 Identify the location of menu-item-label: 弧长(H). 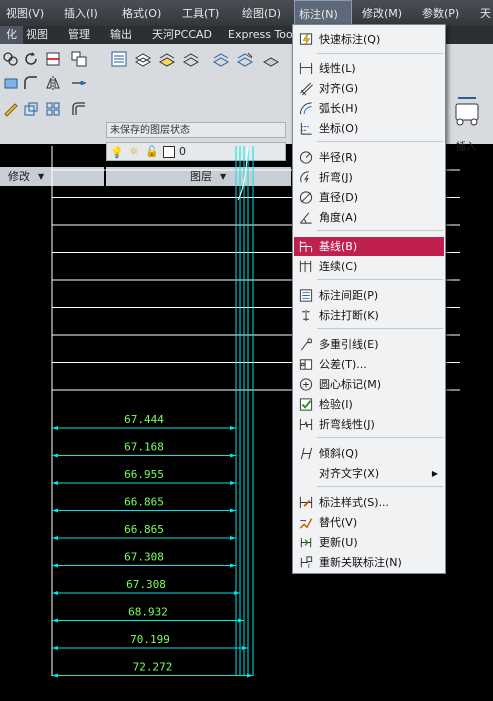
(338, 108).